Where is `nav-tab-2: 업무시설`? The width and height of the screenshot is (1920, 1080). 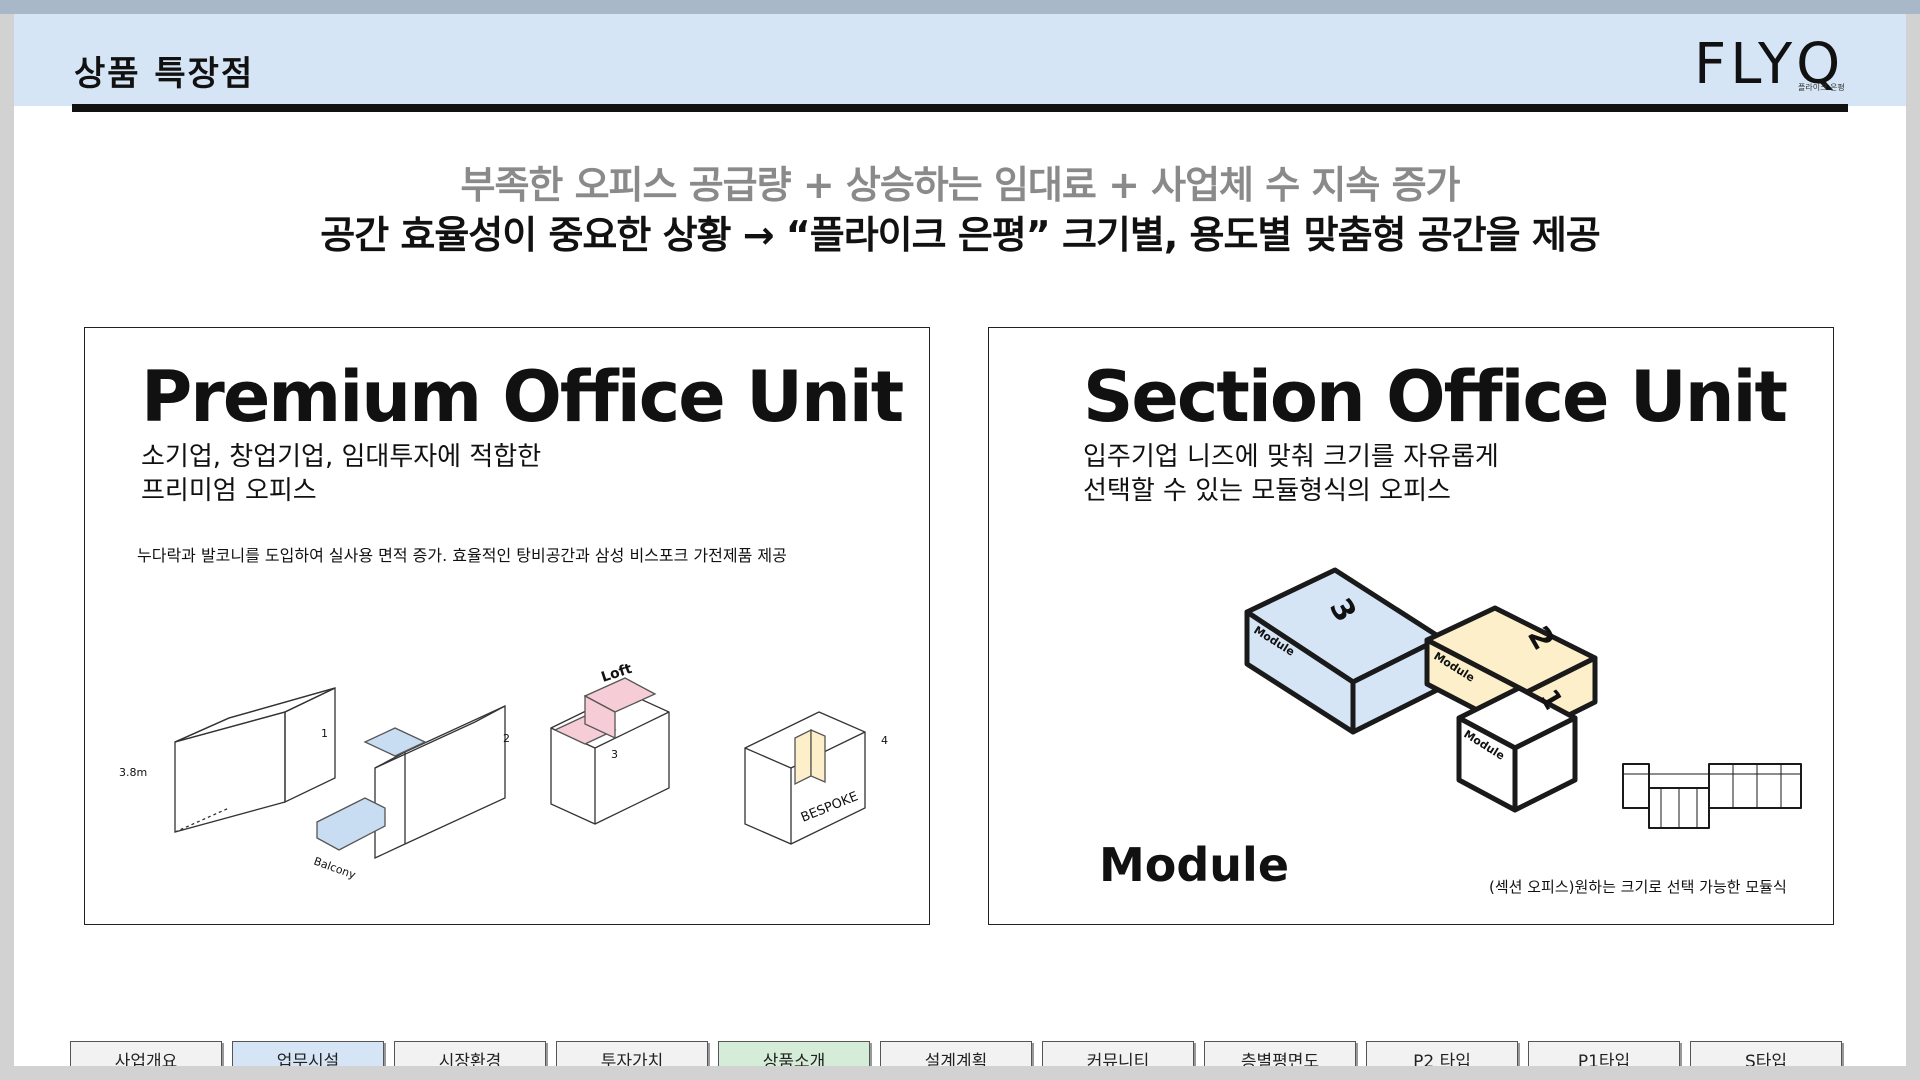 nav-tab-2: 업무시설 is located at coordinates (308, 1053).